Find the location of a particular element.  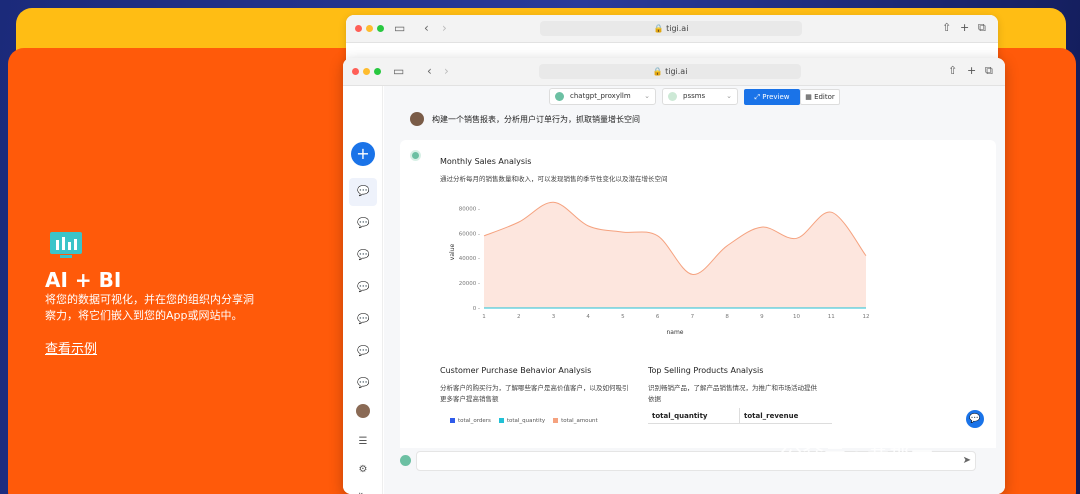

legend-label: total_quantity is located at coordinates (526, 421).